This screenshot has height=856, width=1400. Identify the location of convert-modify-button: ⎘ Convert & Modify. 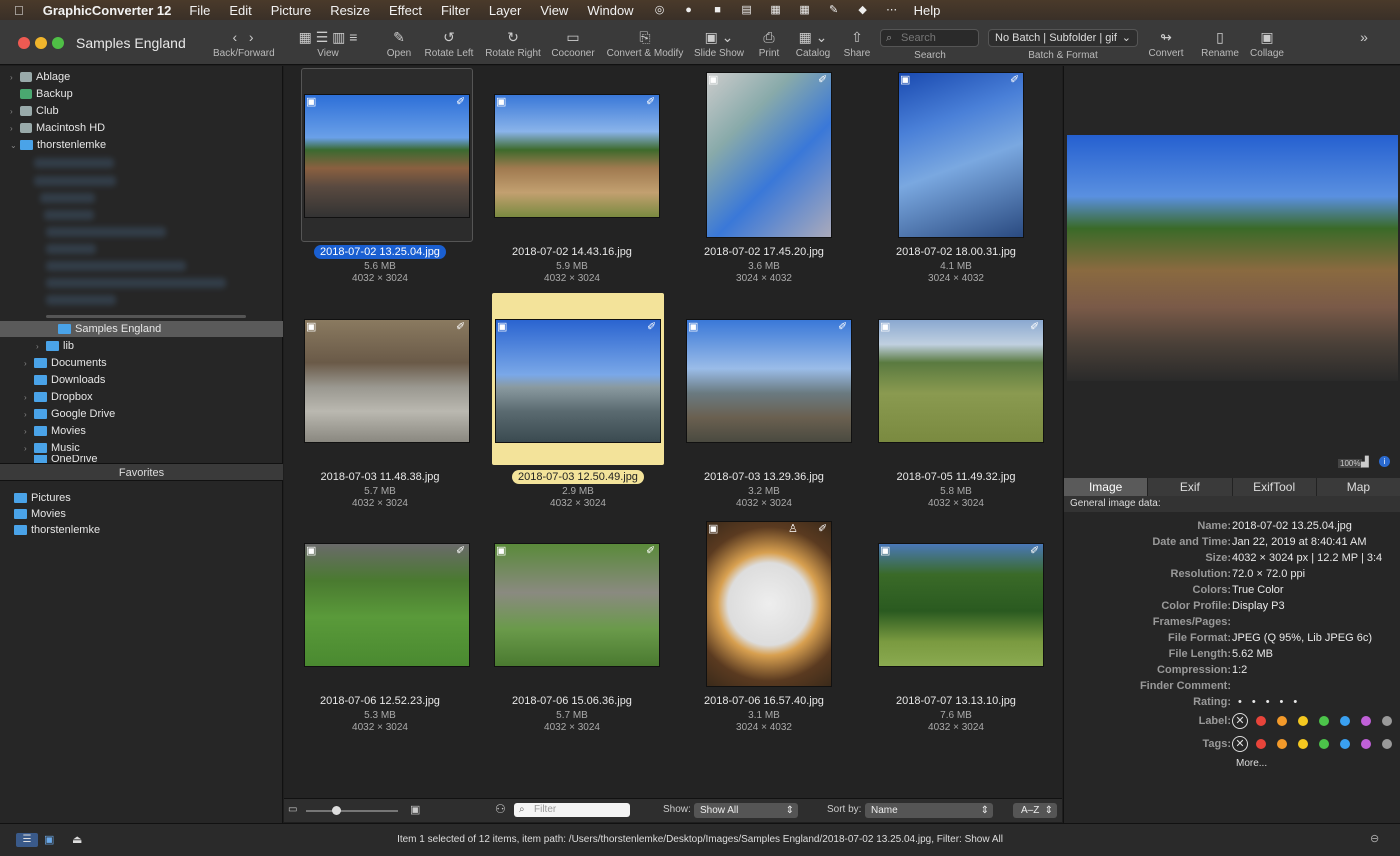
(645, 43).